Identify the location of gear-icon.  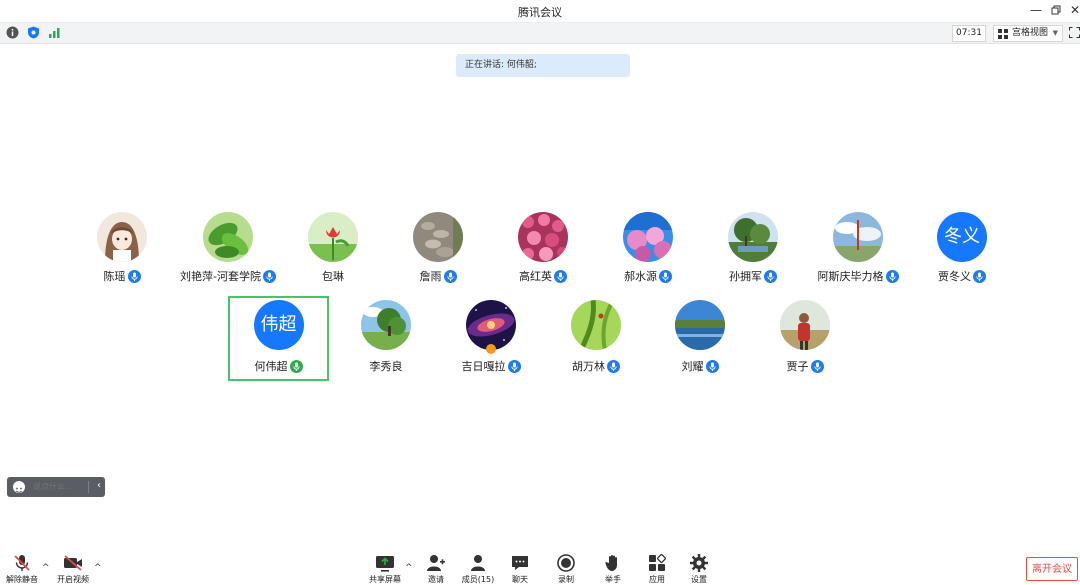
(699, 563).